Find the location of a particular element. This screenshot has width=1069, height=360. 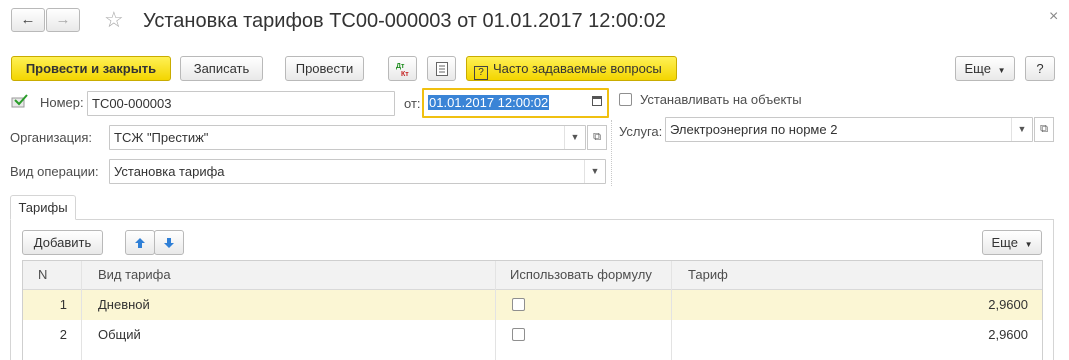

row-n: 2 is located at coordinates (63, 334).